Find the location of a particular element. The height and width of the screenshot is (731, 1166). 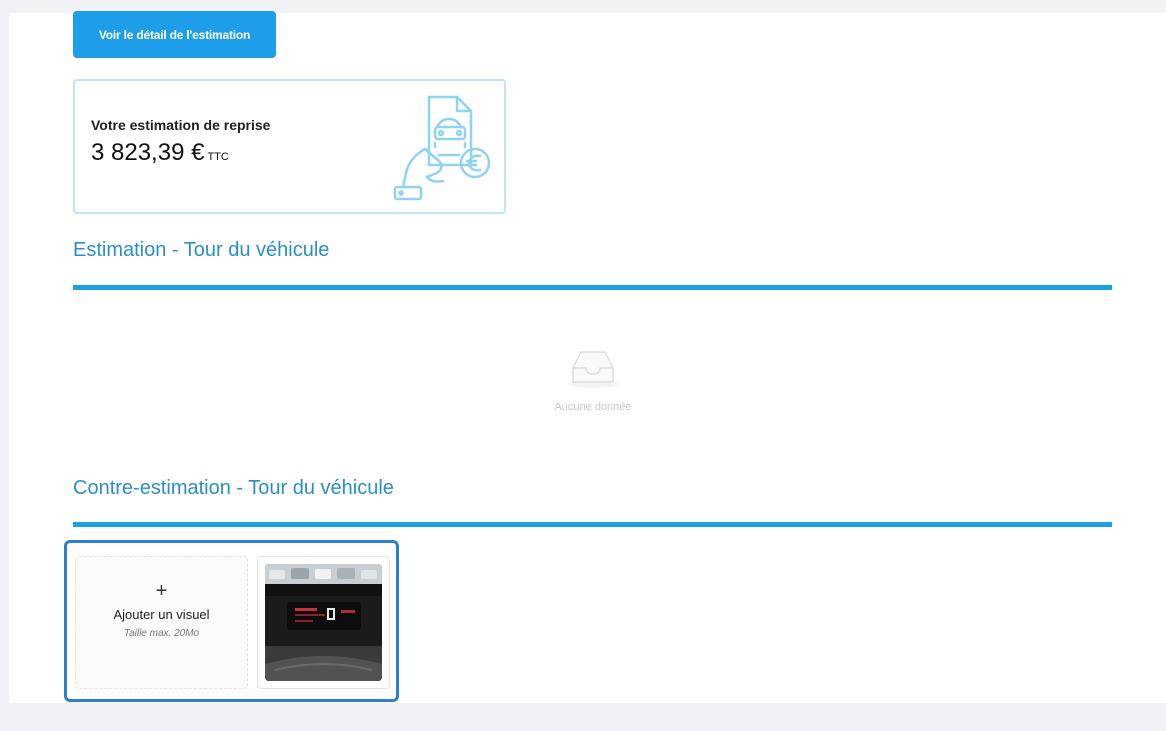

max-size-hint: Taille max. 20Mo is located at coordinates (161, 633).